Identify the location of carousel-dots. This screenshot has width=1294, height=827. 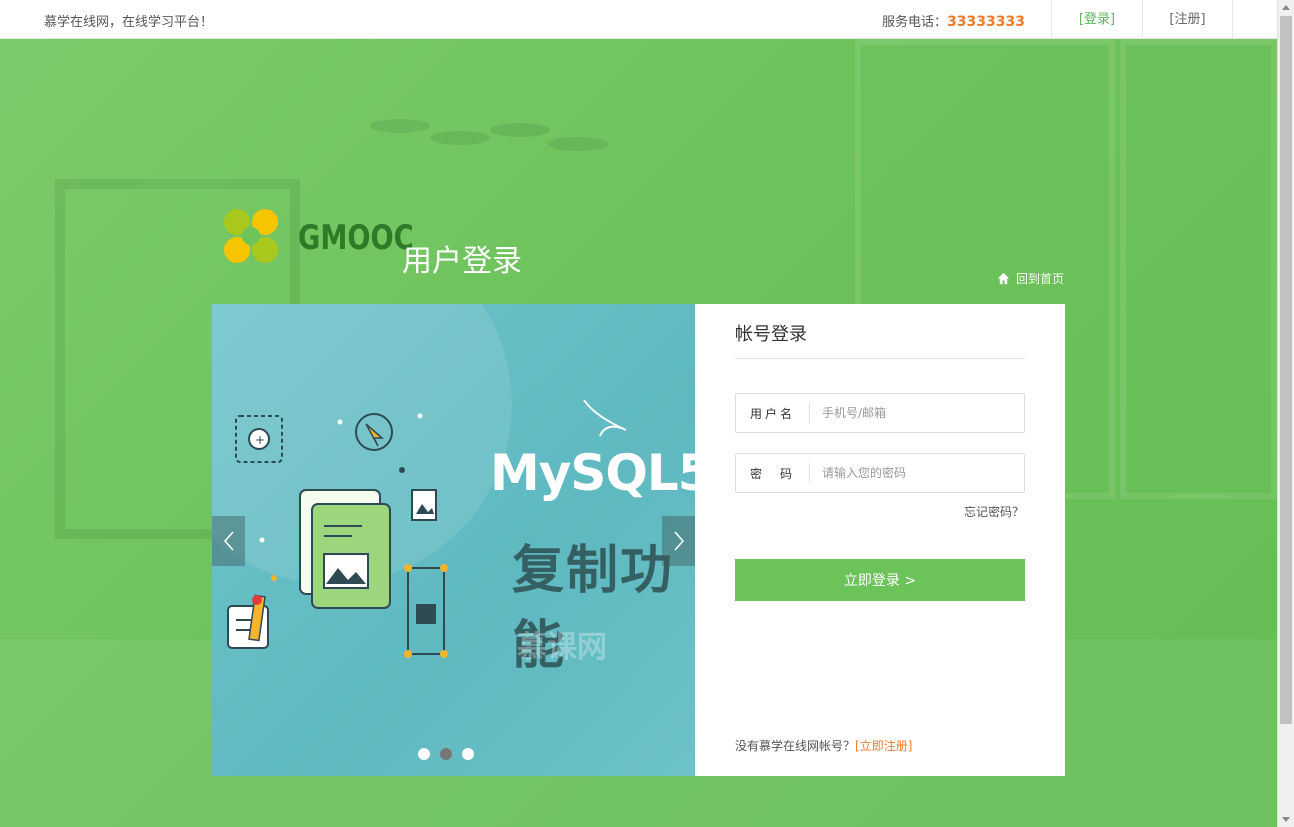
(446, 754).